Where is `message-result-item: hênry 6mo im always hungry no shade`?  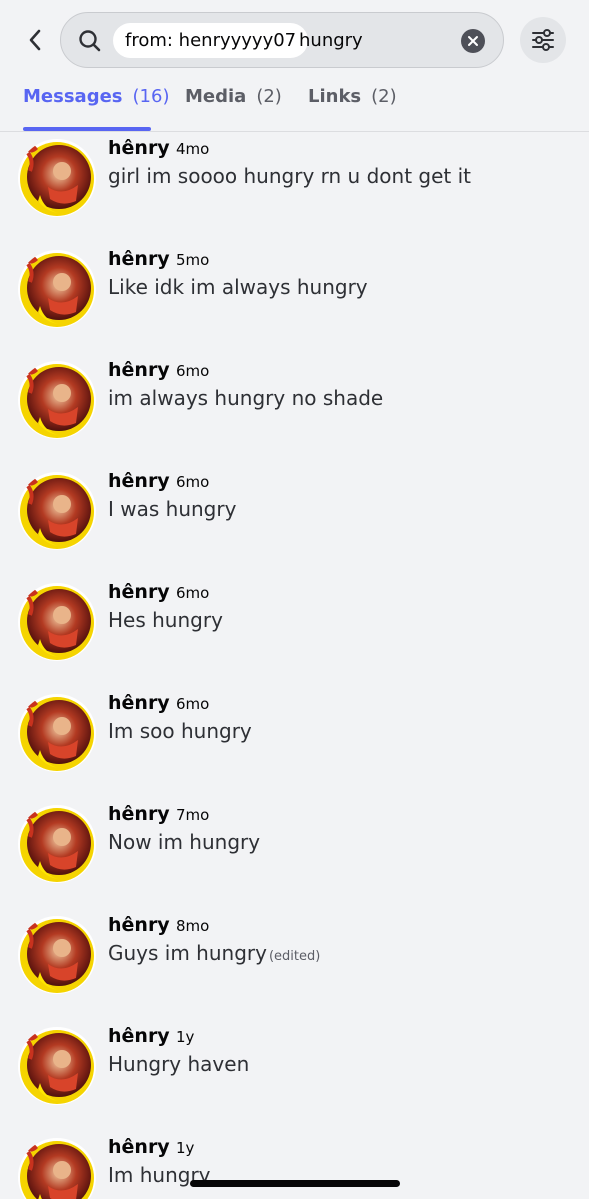
message-result-item: hênry 6mo im always hungry no shade is located at coordinates (294, 410).